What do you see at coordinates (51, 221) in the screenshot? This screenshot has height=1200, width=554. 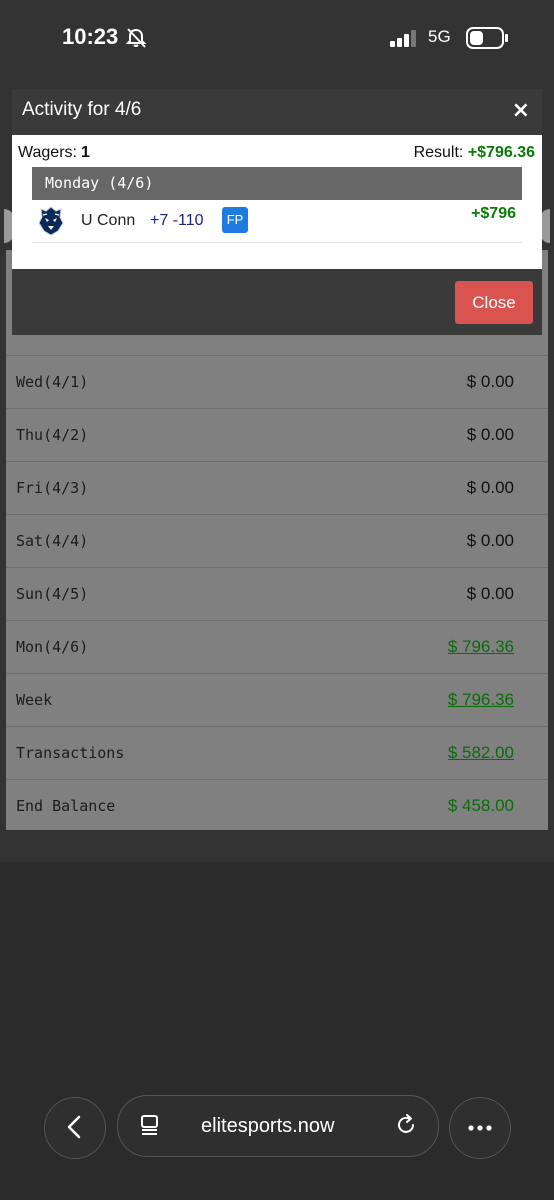 I see `uconn-husky-logo-icon` at bounding box center [51, 221].